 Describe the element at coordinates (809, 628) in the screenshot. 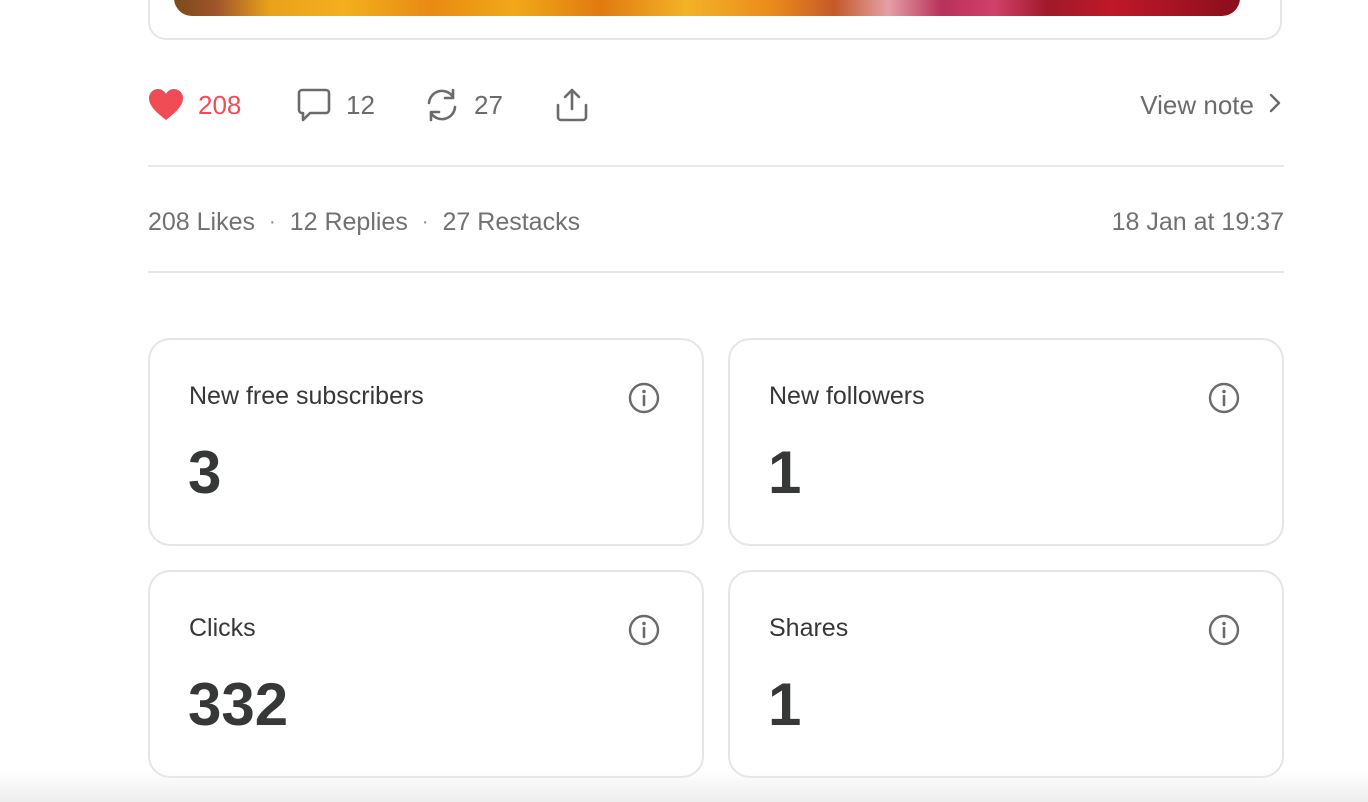

I see `metric-label: Shares` at that location.